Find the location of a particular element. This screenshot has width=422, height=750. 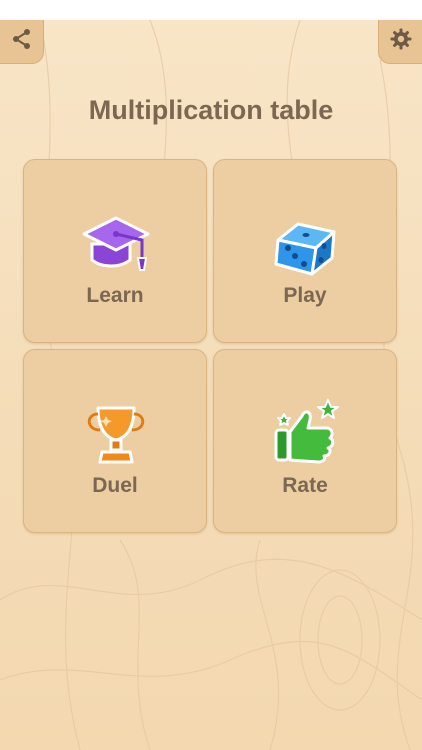

share-icon is located at coordinates (22, 41).